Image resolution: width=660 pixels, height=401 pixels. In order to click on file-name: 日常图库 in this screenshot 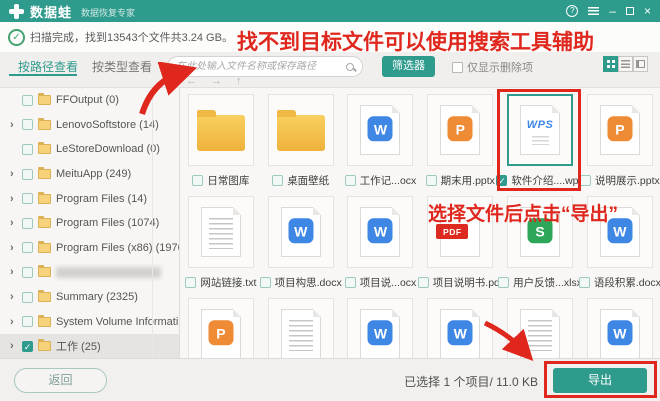, I will do `click(228, 181)`.